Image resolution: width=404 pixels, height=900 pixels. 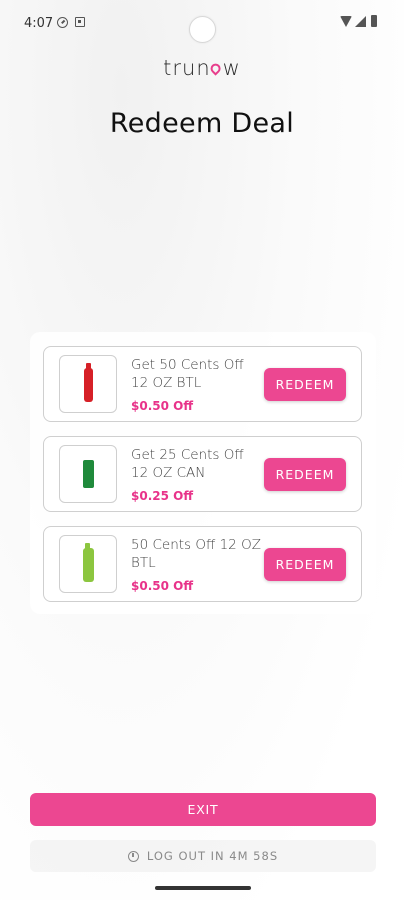 What do you see at coordinates (133, 856) in the screenshot?
I see `timer-icon` at bounding box center [133, 856].